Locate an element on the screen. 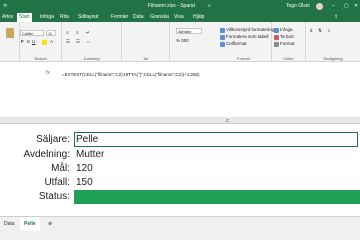  font-name-select: Calibri is located at coordinates (32, 33).